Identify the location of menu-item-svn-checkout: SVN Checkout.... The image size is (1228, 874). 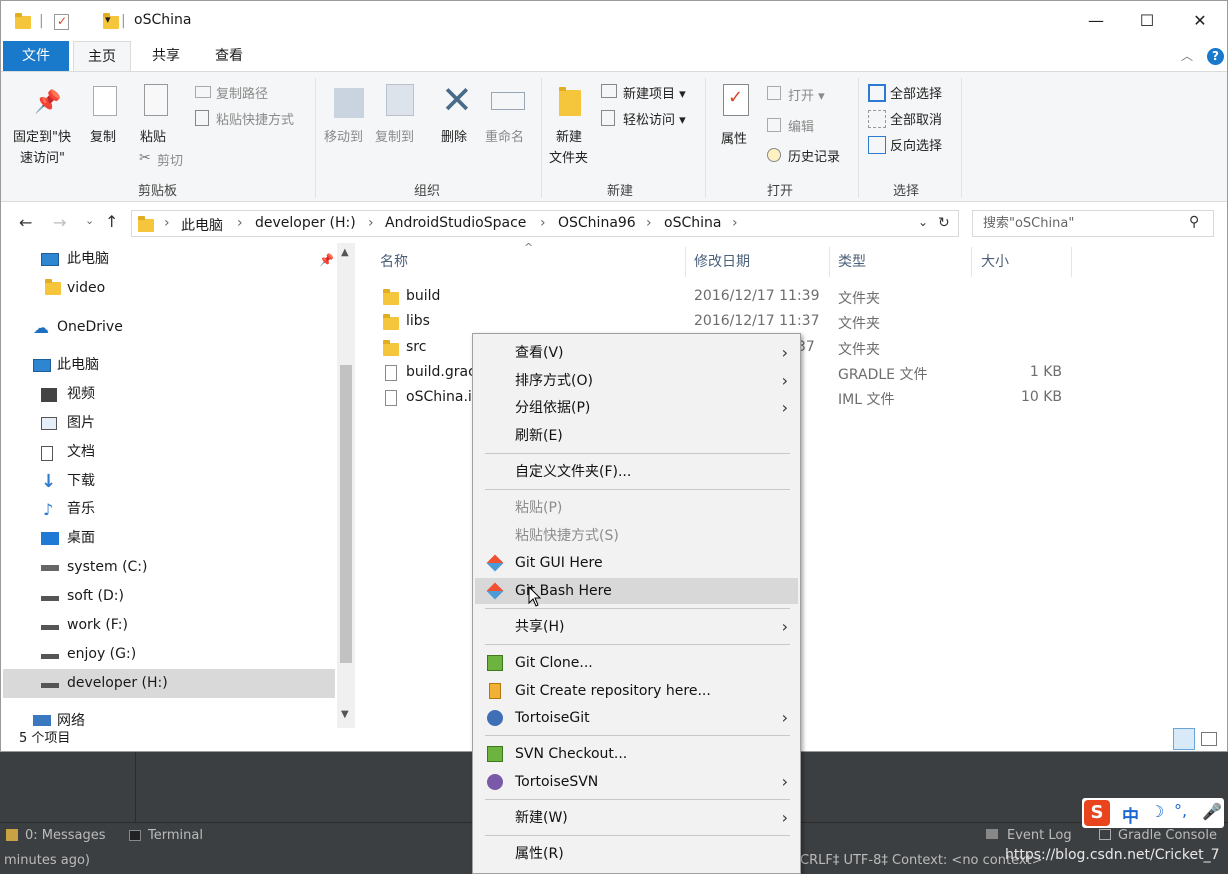
(636, 754).